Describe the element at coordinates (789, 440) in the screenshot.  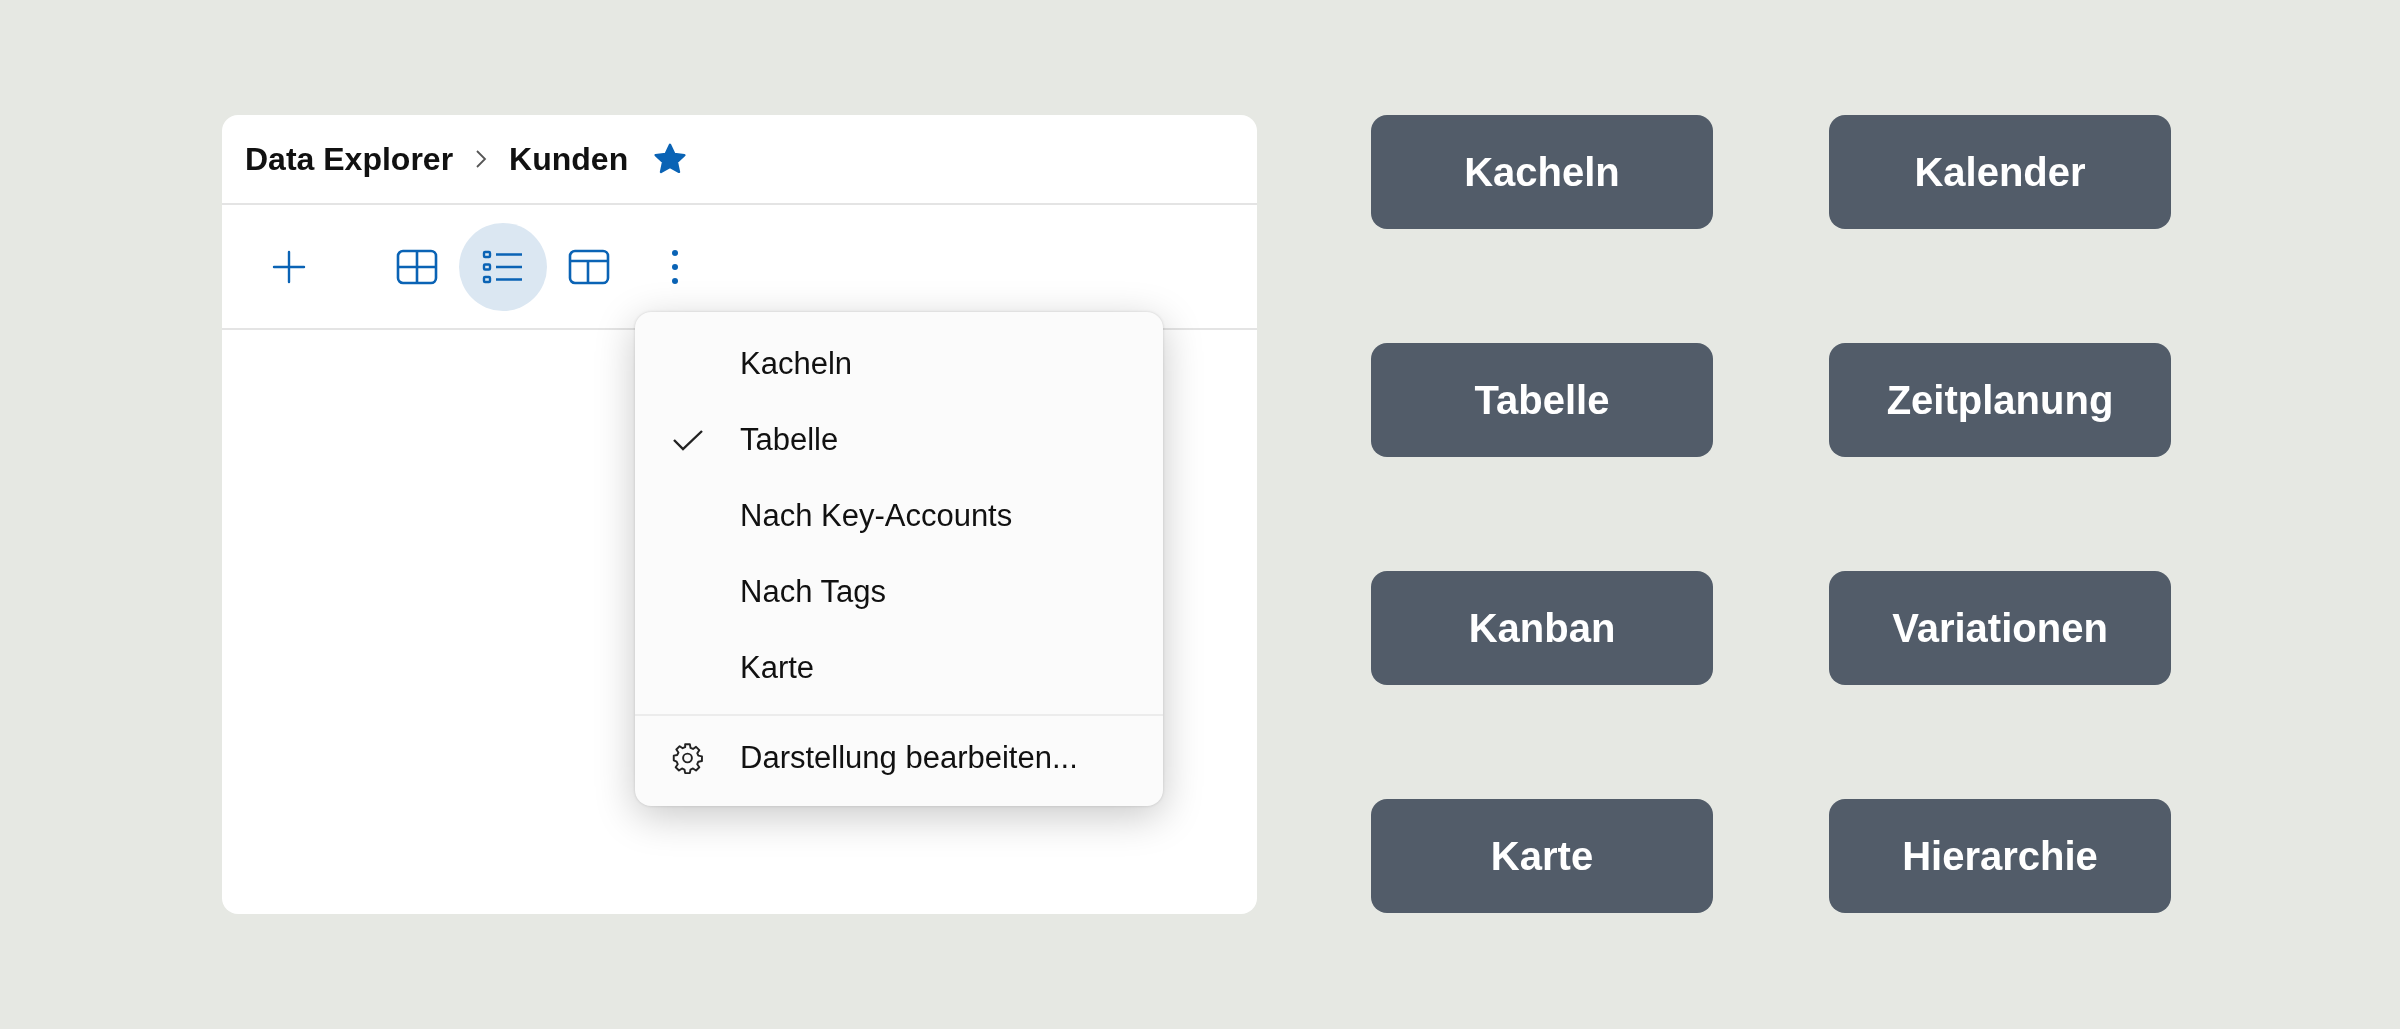
I see `menu-label: Tabelle` at that location.